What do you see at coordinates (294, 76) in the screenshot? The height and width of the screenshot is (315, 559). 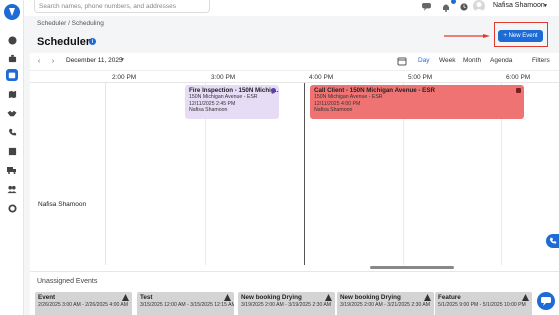 I see `time-header: 2:00 PM 3:00 PM 4:00 PM 5:00 PM 6:00 PM` at bounding box center [294, 76].